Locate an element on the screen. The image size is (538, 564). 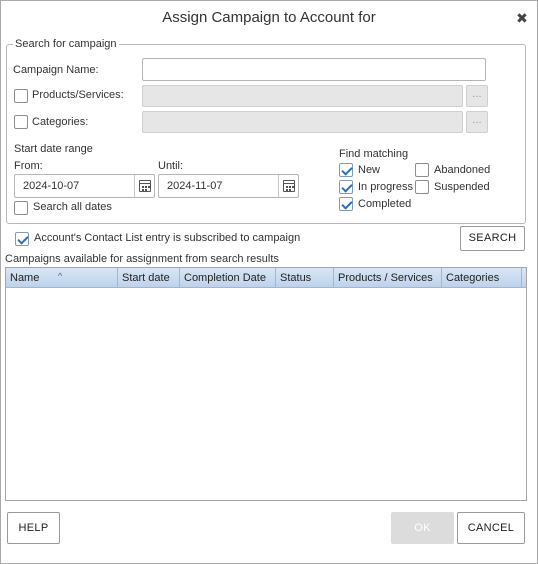
search-all-dates-label: Search all dates is located at coordinates (72, 207).